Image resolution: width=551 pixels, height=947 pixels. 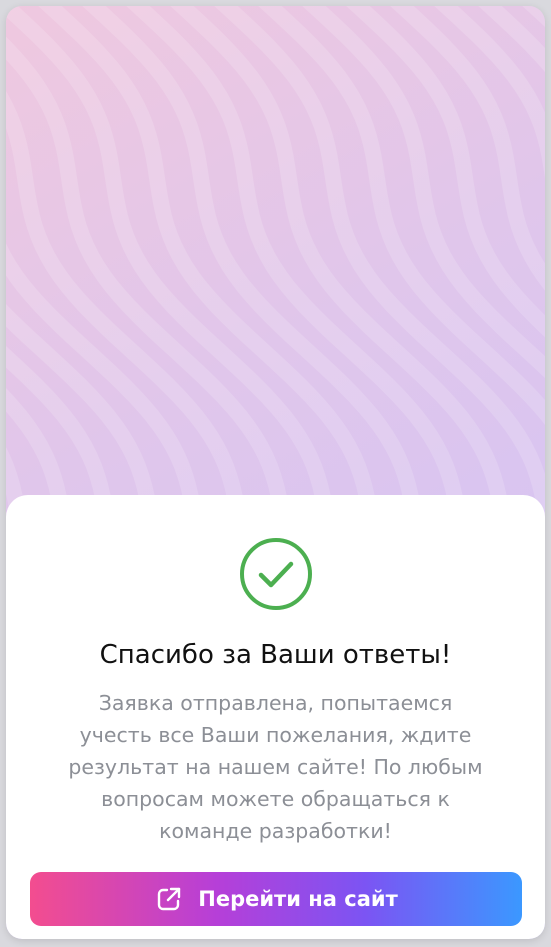 I want to click on external-link-icon, so click(x=169, y=899).